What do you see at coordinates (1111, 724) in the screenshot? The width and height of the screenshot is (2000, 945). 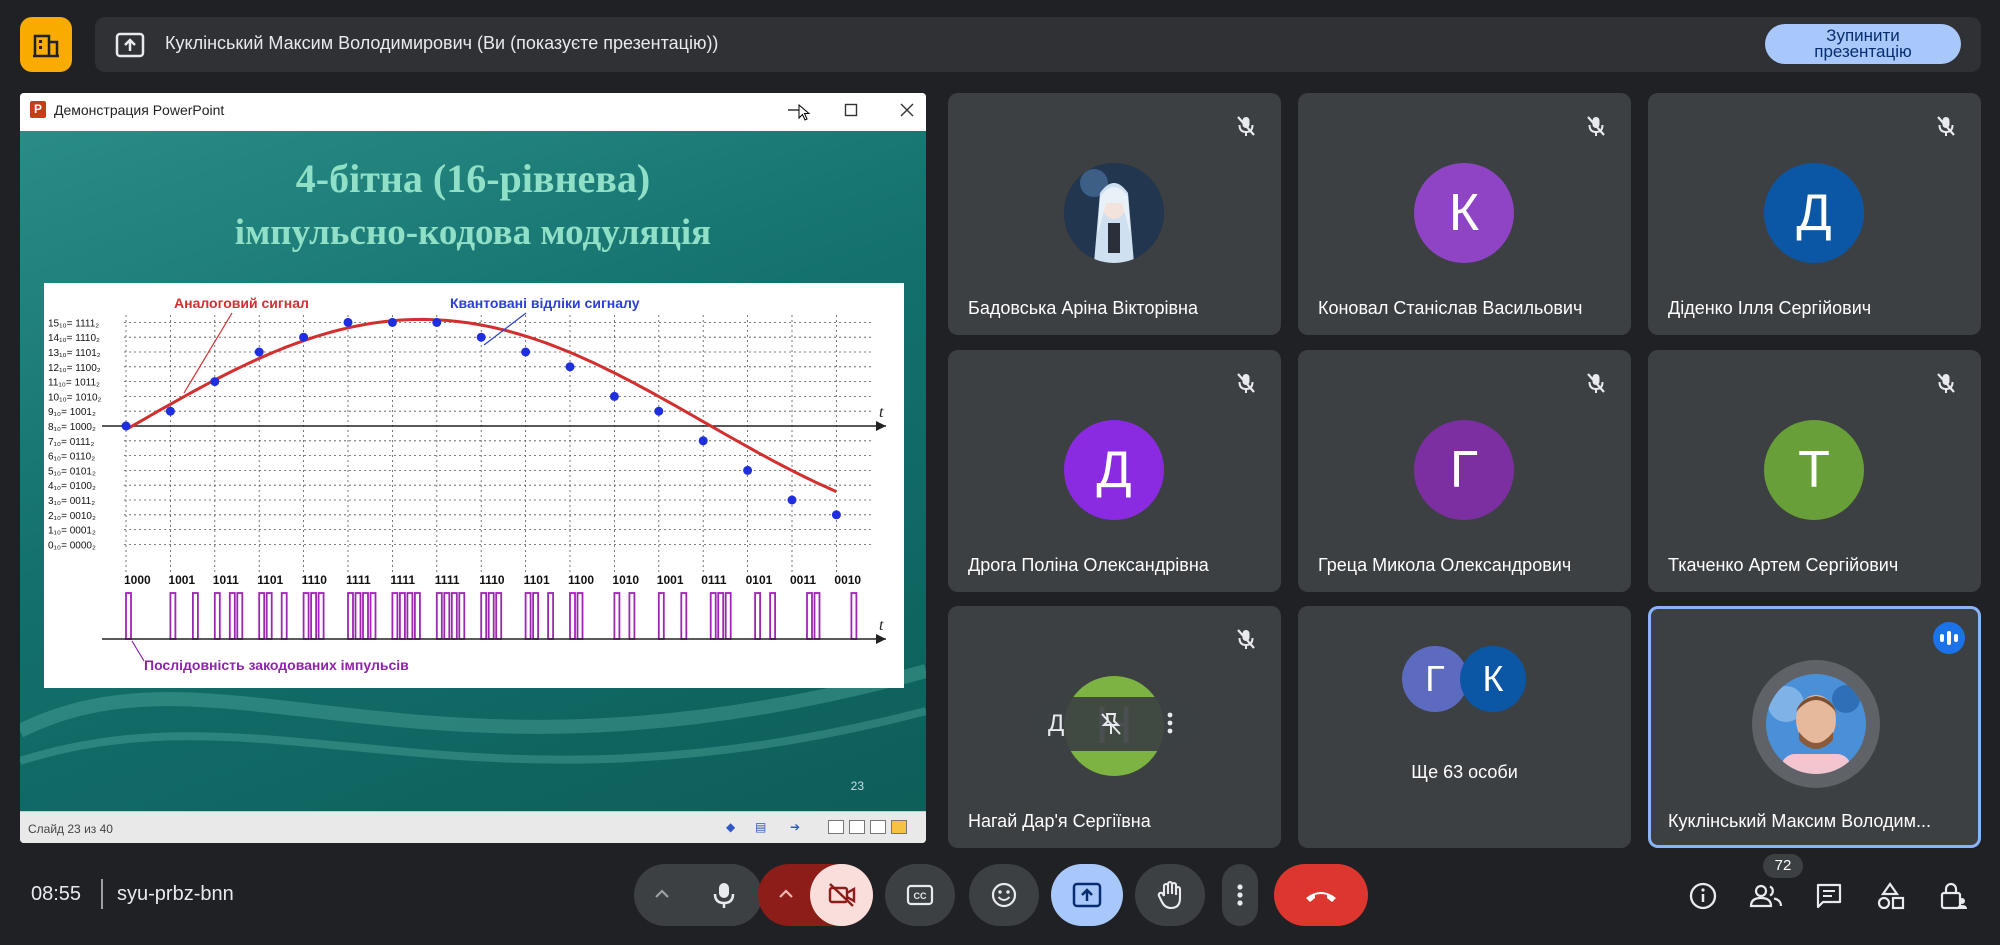 I see `pin-button` at bounding box center [1111, 724].